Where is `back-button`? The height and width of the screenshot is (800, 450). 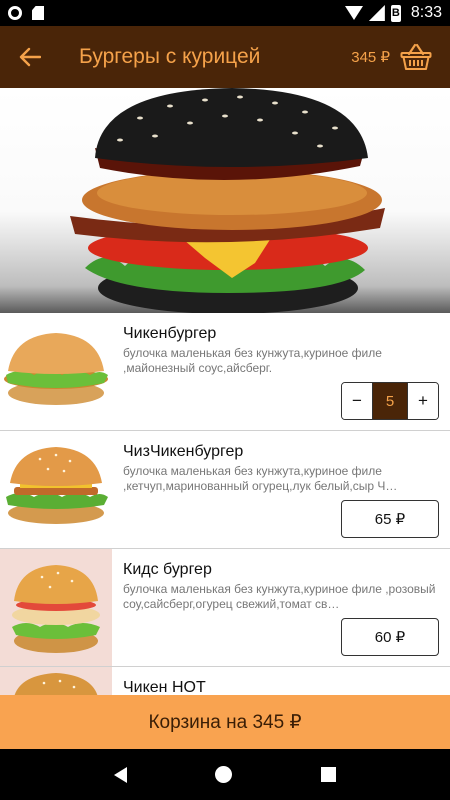
back-button is located at coordinates (30, 57).